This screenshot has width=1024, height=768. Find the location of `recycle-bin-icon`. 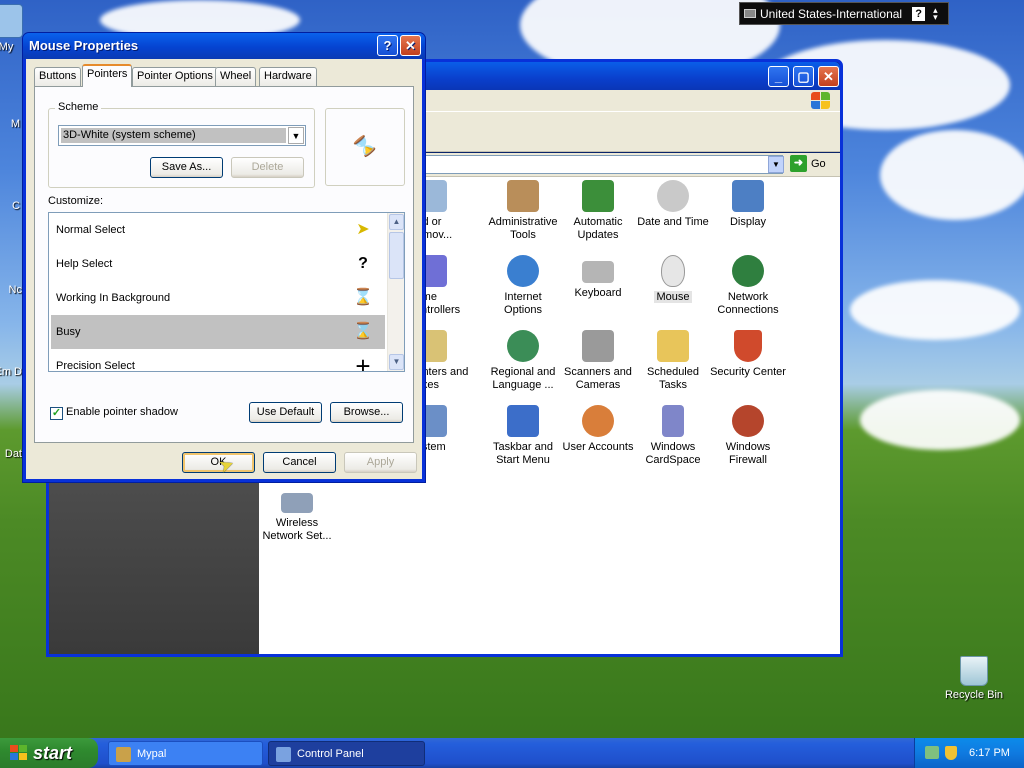

recycle-bin-icon is located at coordinates (974, 671).